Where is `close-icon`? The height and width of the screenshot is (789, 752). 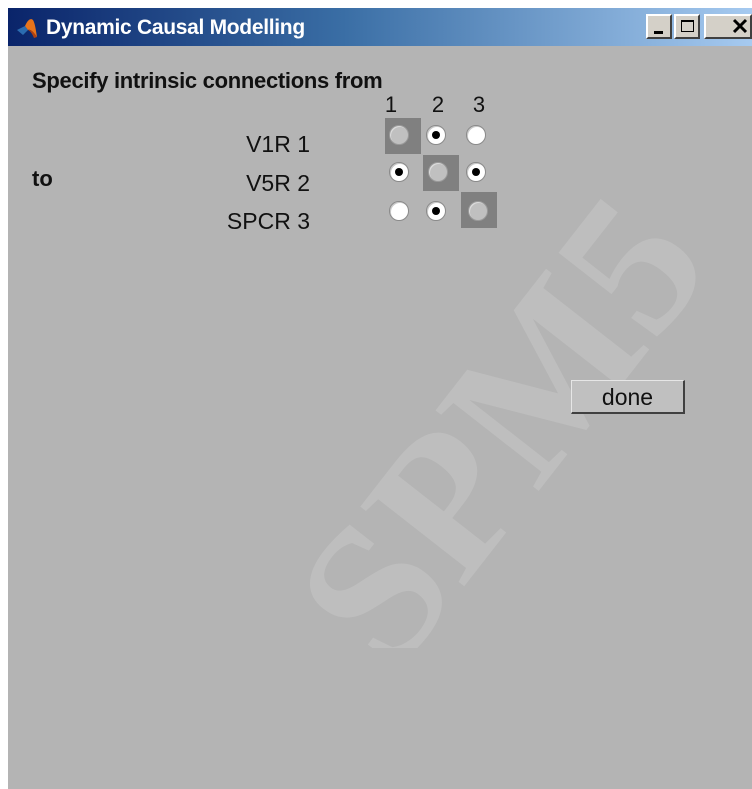 close-icon is located at coordinates (740, 26).